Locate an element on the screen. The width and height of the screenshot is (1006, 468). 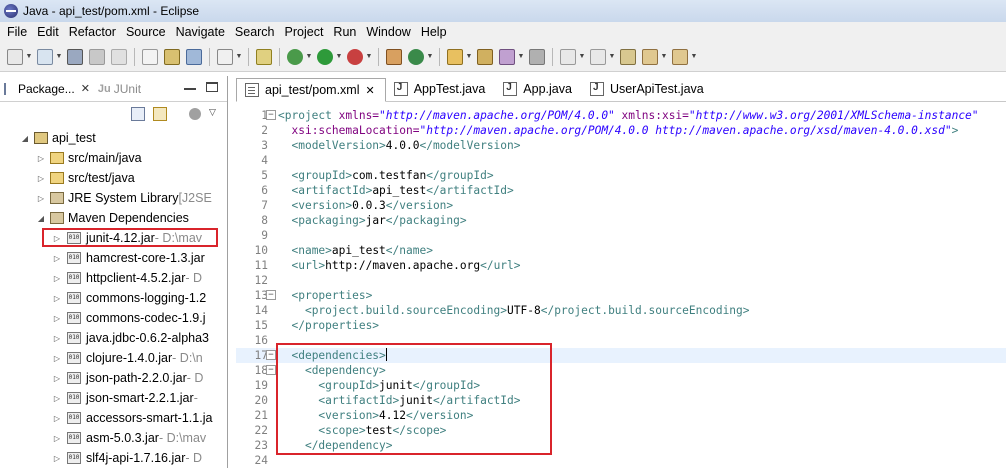
search-folder-icon is located at coordinates (485, 56).